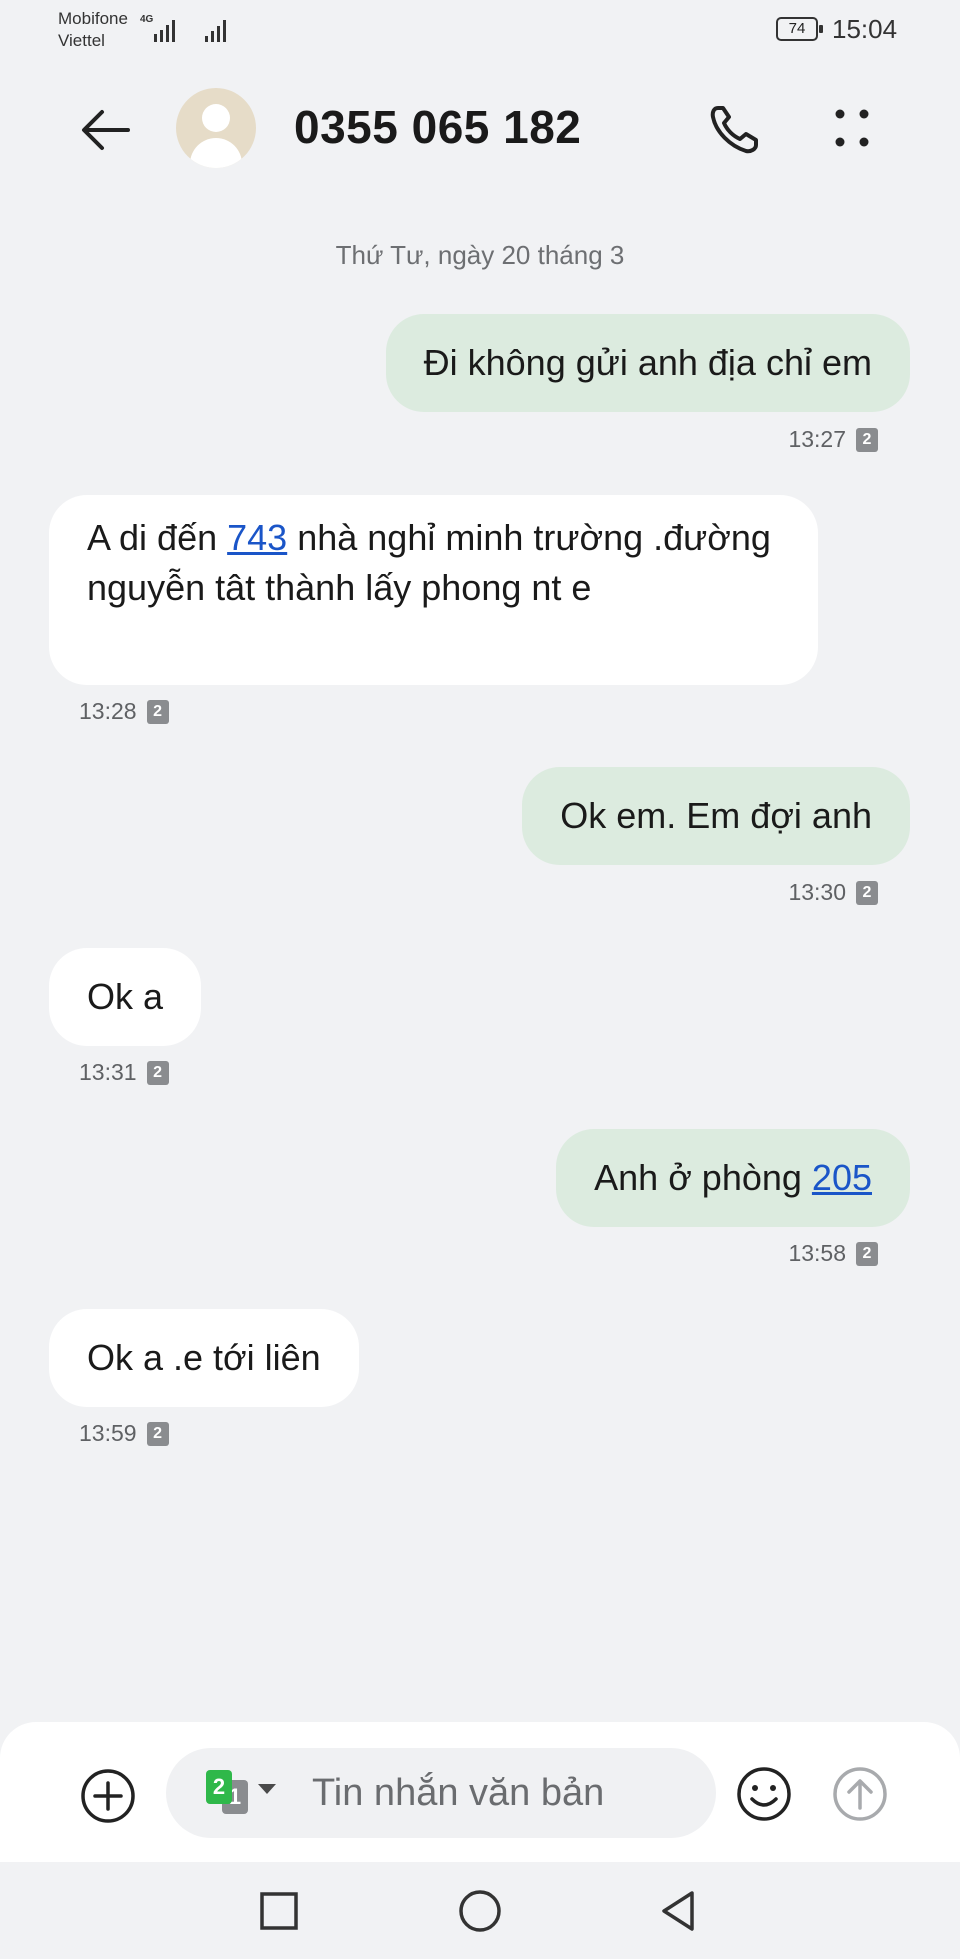 Image resolution: width=960 pixels, height=1959 pixels. I want to click on conversation-header: 0355 065 182, so click(480, 130).